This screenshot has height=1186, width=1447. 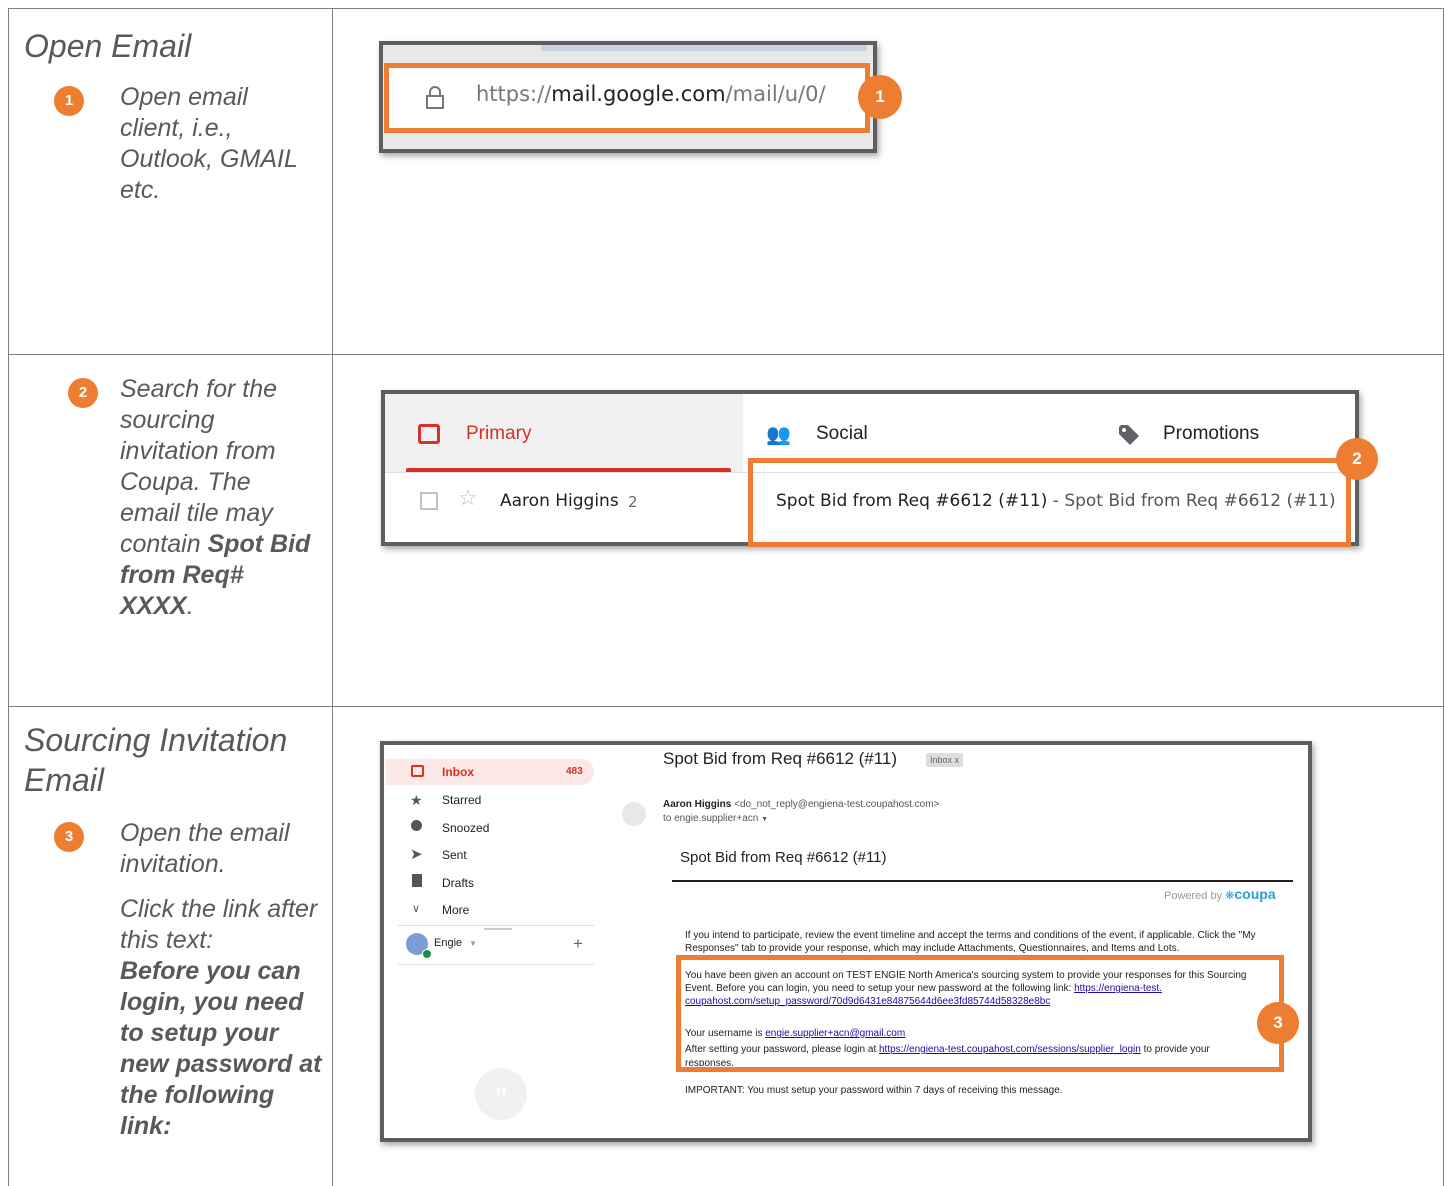 What do you see at coordinates (416, 854) in the screenshot?
I see `send-icon: ➤` at bounding box center [416, 854].